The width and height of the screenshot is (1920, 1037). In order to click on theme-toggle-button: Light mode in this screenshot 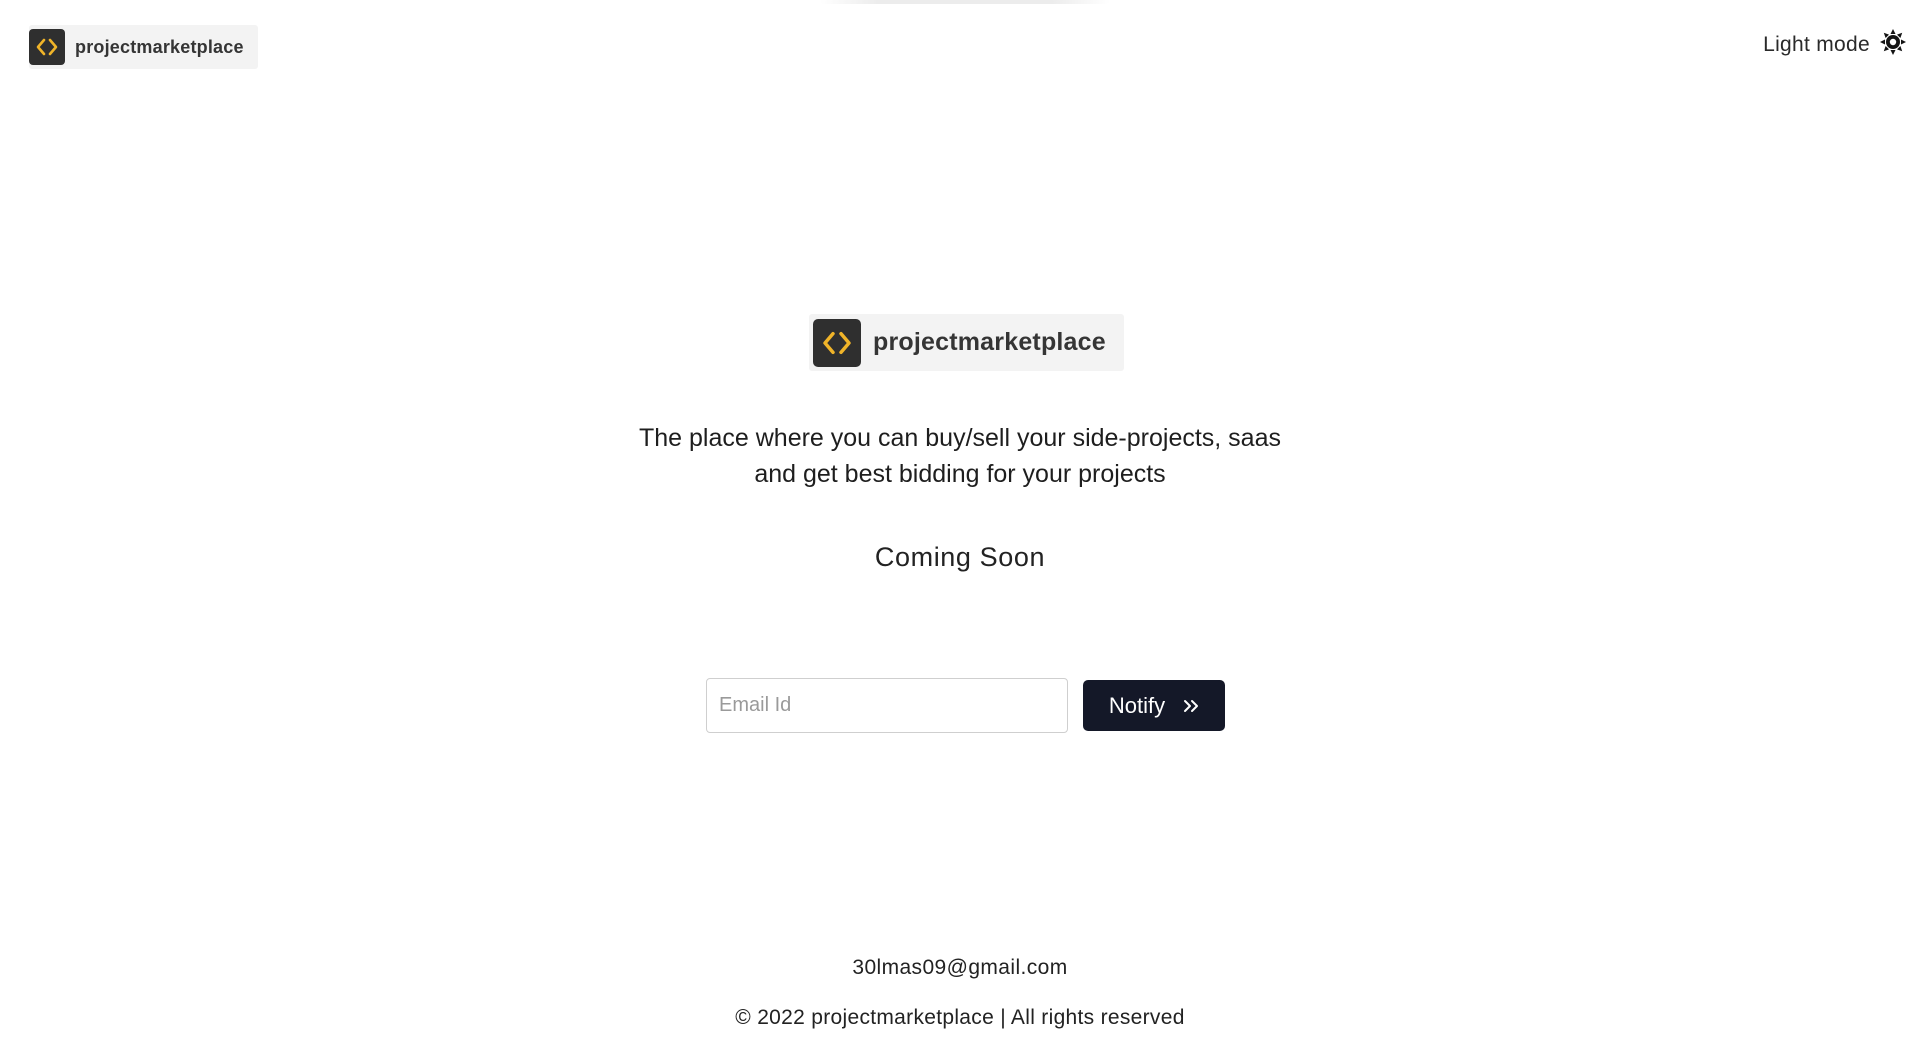, I will do `click(1834, 44)`.